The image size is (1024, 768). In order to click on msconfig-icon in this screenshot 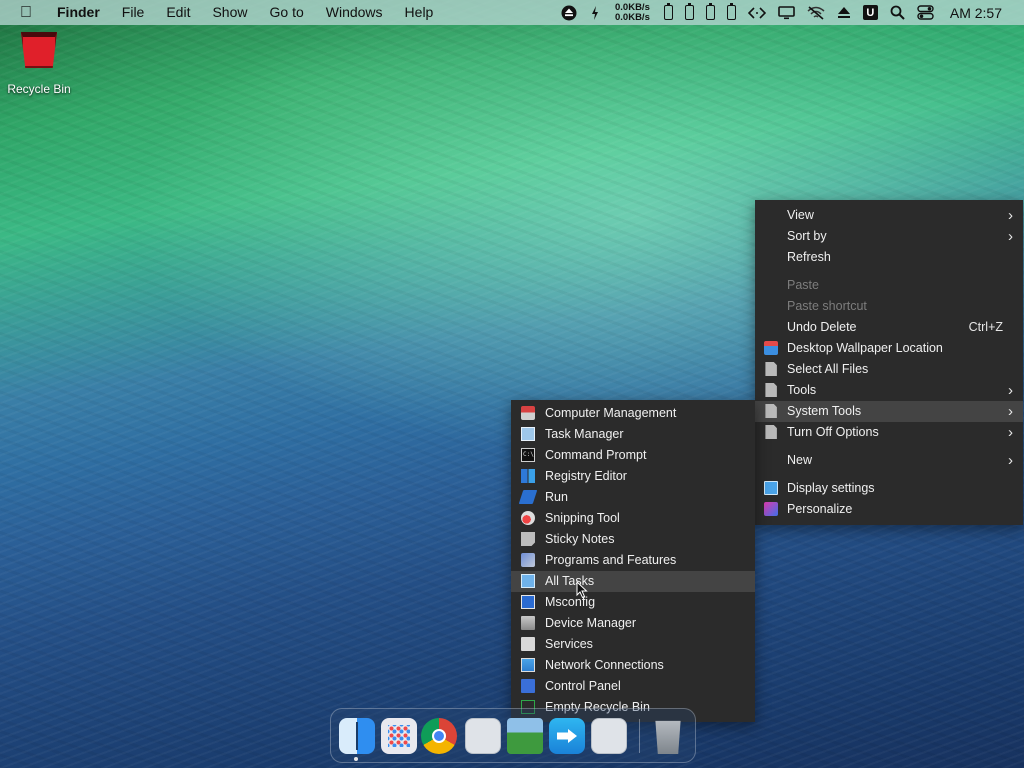, I will do `click(528, 602)`.